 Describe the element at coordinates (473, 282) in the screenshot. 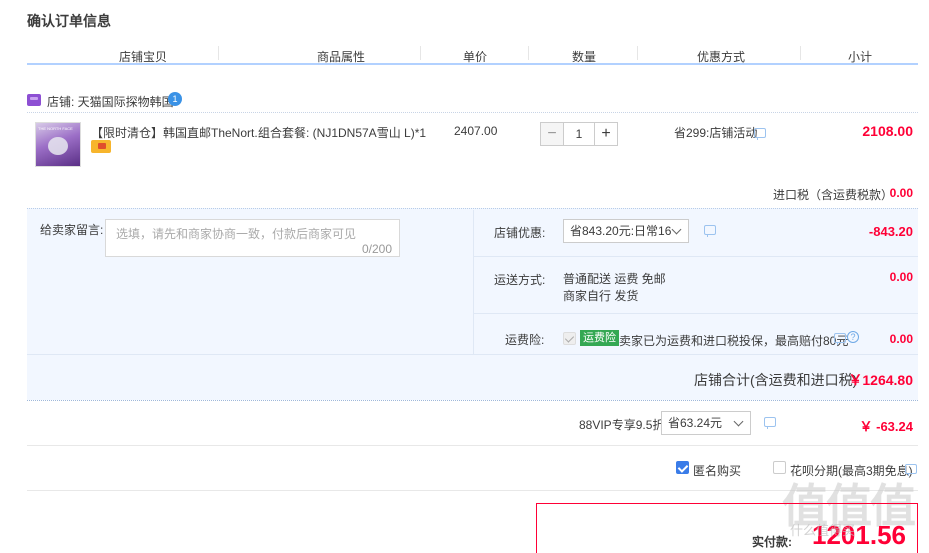

I see `panel-divider` at that location.